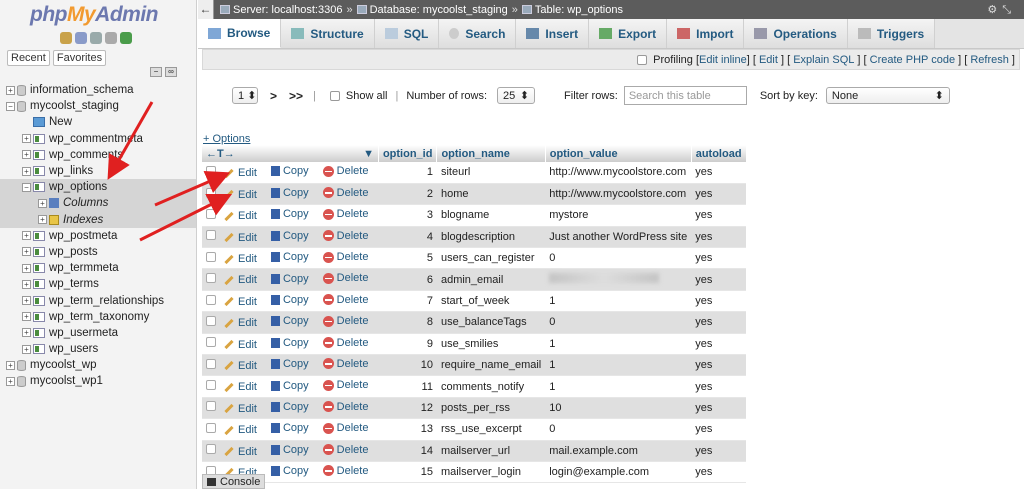 This screenshot has height=489, width=1024. Describe the element at coordinates (290, 153) in the screenshot. I see `column-expand-header: ←T→ ▼` at that location.